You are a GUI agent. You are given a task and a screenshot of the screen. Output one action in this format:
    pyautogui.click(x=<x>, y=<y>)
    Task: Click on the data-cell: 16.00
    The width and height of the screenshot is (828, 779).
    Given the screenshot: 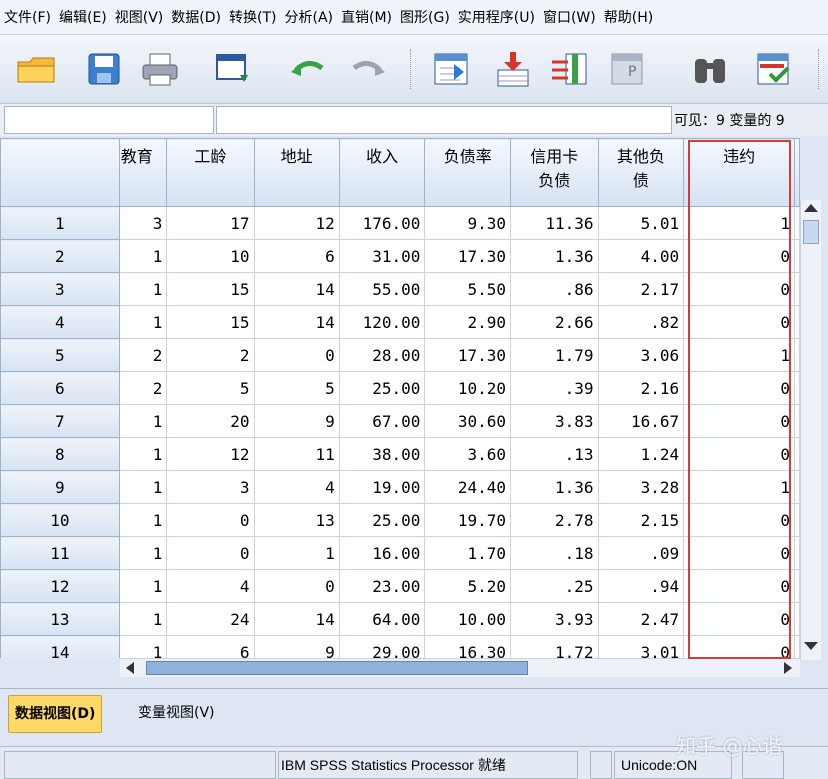 What is the action you would take?
    pyautogui.click(x=382, y=553)
    